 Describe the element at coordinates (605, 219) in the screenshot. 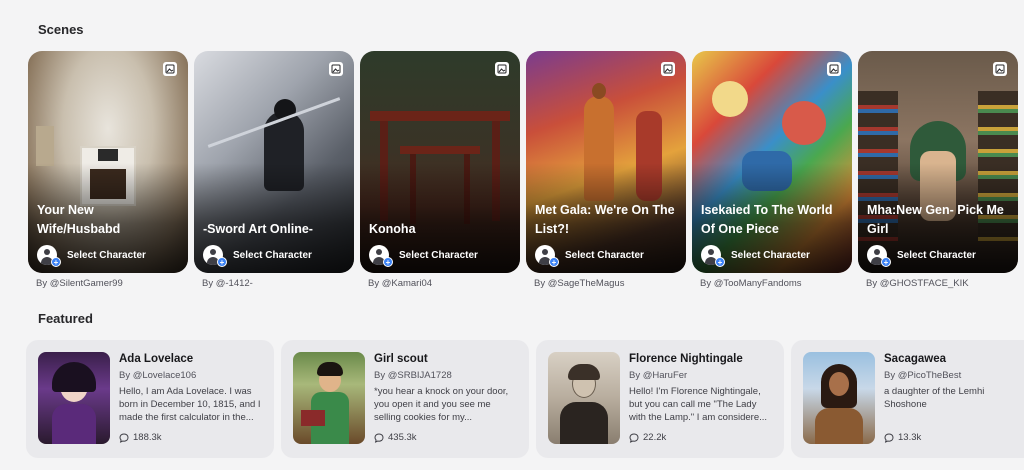

I see `scene-title: Met Gala: We're On The List?!` at that location.